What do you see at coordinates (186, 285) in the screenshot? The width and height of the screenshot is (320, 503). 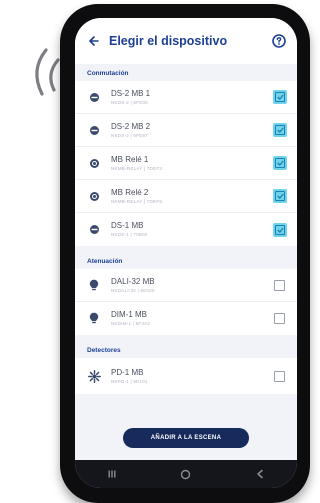 I see `device-row: DALI-32 MB NKDALI-32 | 6E020` at bounding box center [186, 285].